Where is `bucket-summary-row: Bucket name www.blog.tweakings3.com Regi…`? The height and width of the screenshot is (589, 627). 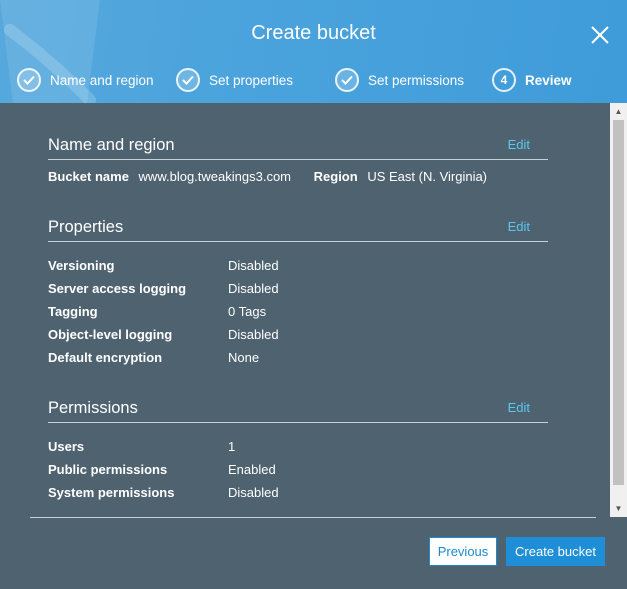 bucket-summary-row: Bucket name www.blog.tweakings3.com Regi… is located at coordinates (267, 176).